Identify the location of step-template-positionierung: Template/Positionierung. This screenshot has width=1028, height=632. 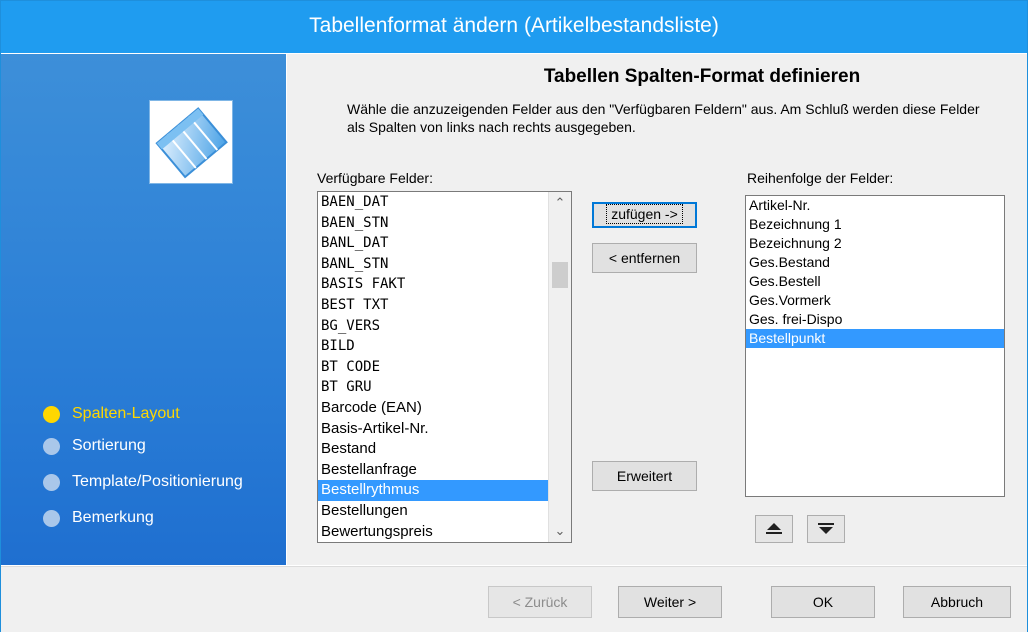
(143, 482).